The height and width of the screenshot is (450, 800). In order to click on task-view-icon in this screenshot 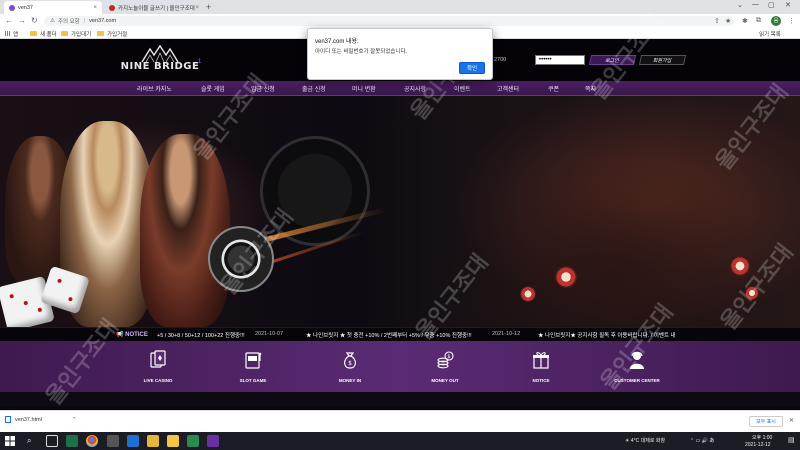, I will do `click(52, 441)`.